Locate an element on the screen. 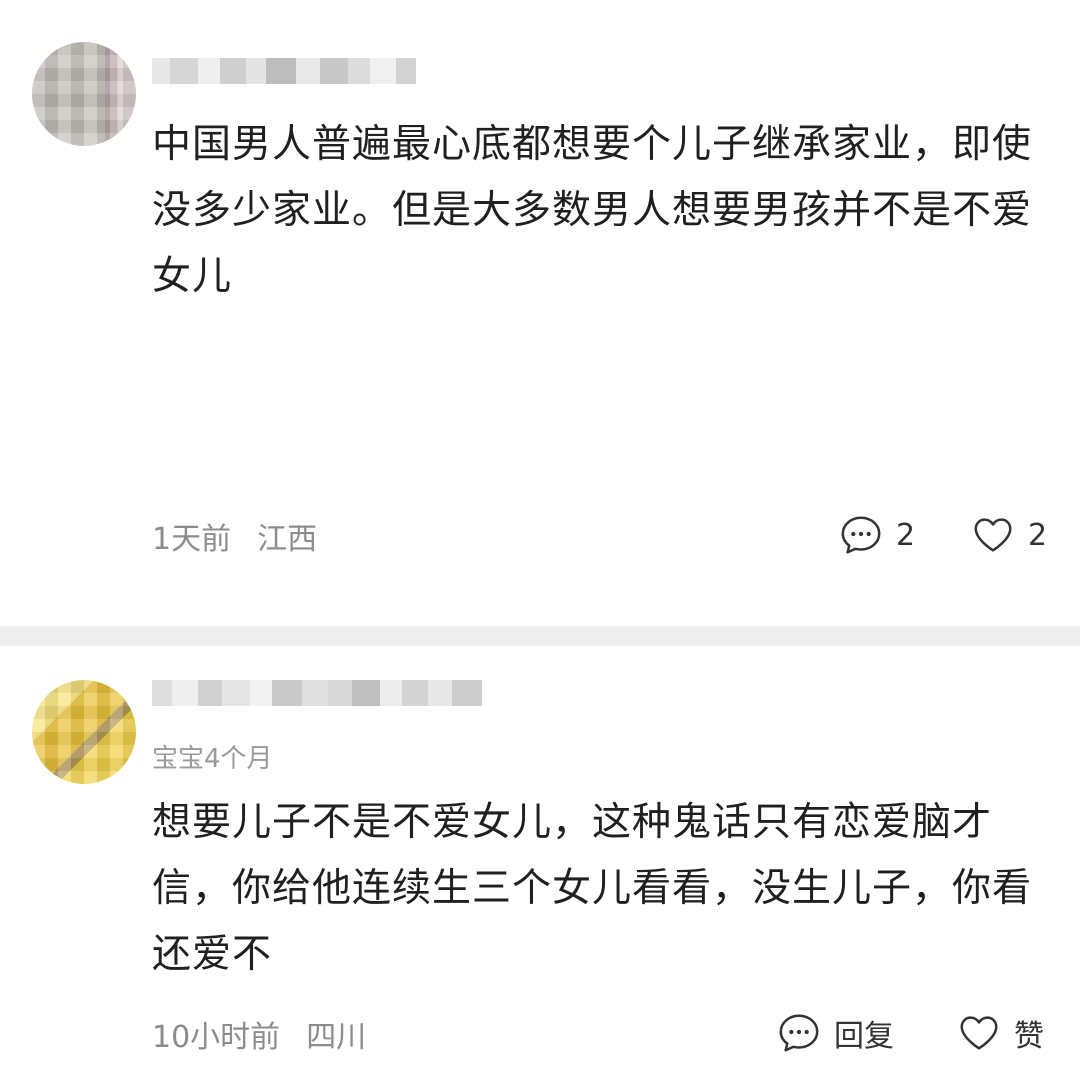 The height and width of the screenshot is (1080, 1080). comment-location: 江西 is located at coordinates (287, 539).